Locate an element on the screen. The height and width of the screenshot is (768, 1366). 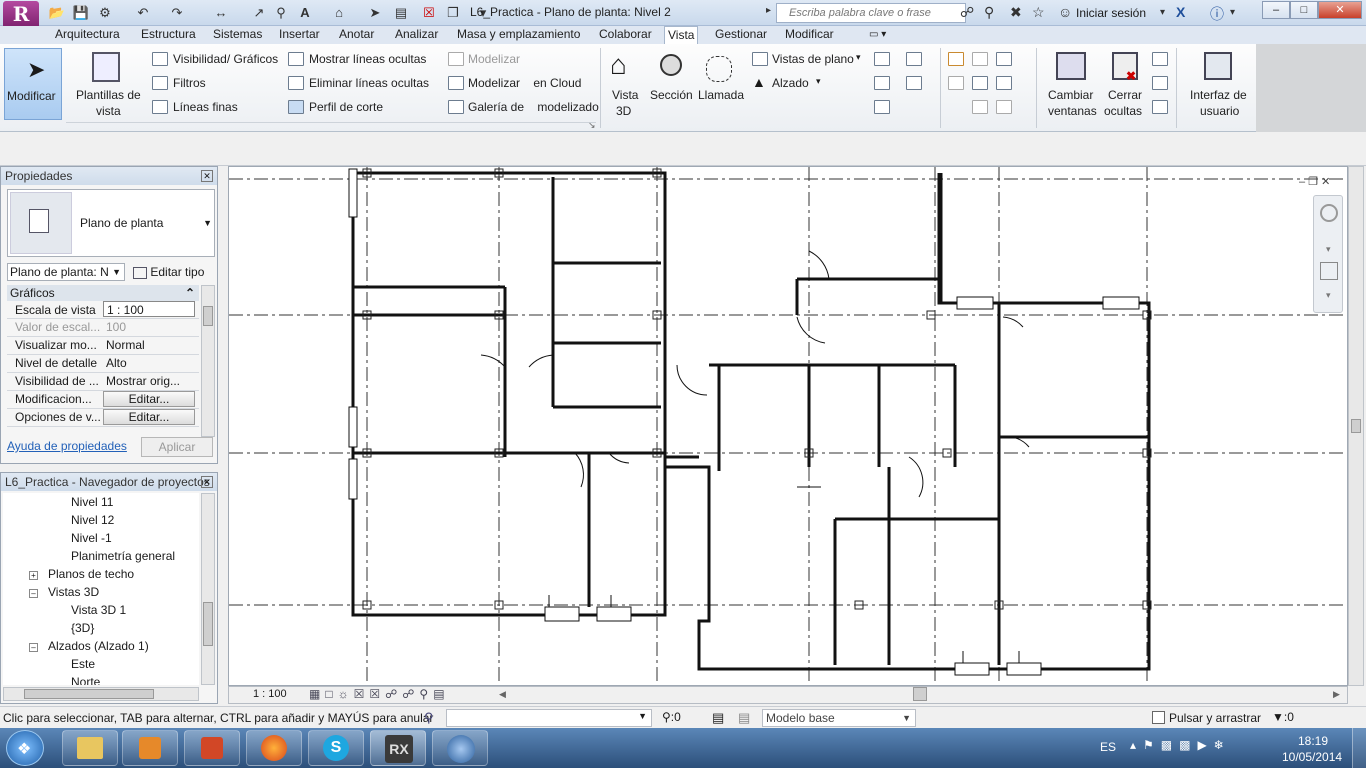
open-icon: 📂 is located at coordinates (57, 13).